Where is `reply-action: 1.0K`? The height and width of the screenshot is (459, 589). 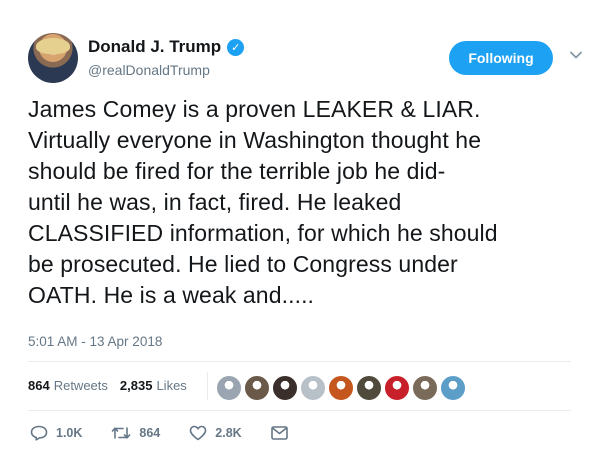
reply-action: 1.0K is located at coordinates (56, 433).